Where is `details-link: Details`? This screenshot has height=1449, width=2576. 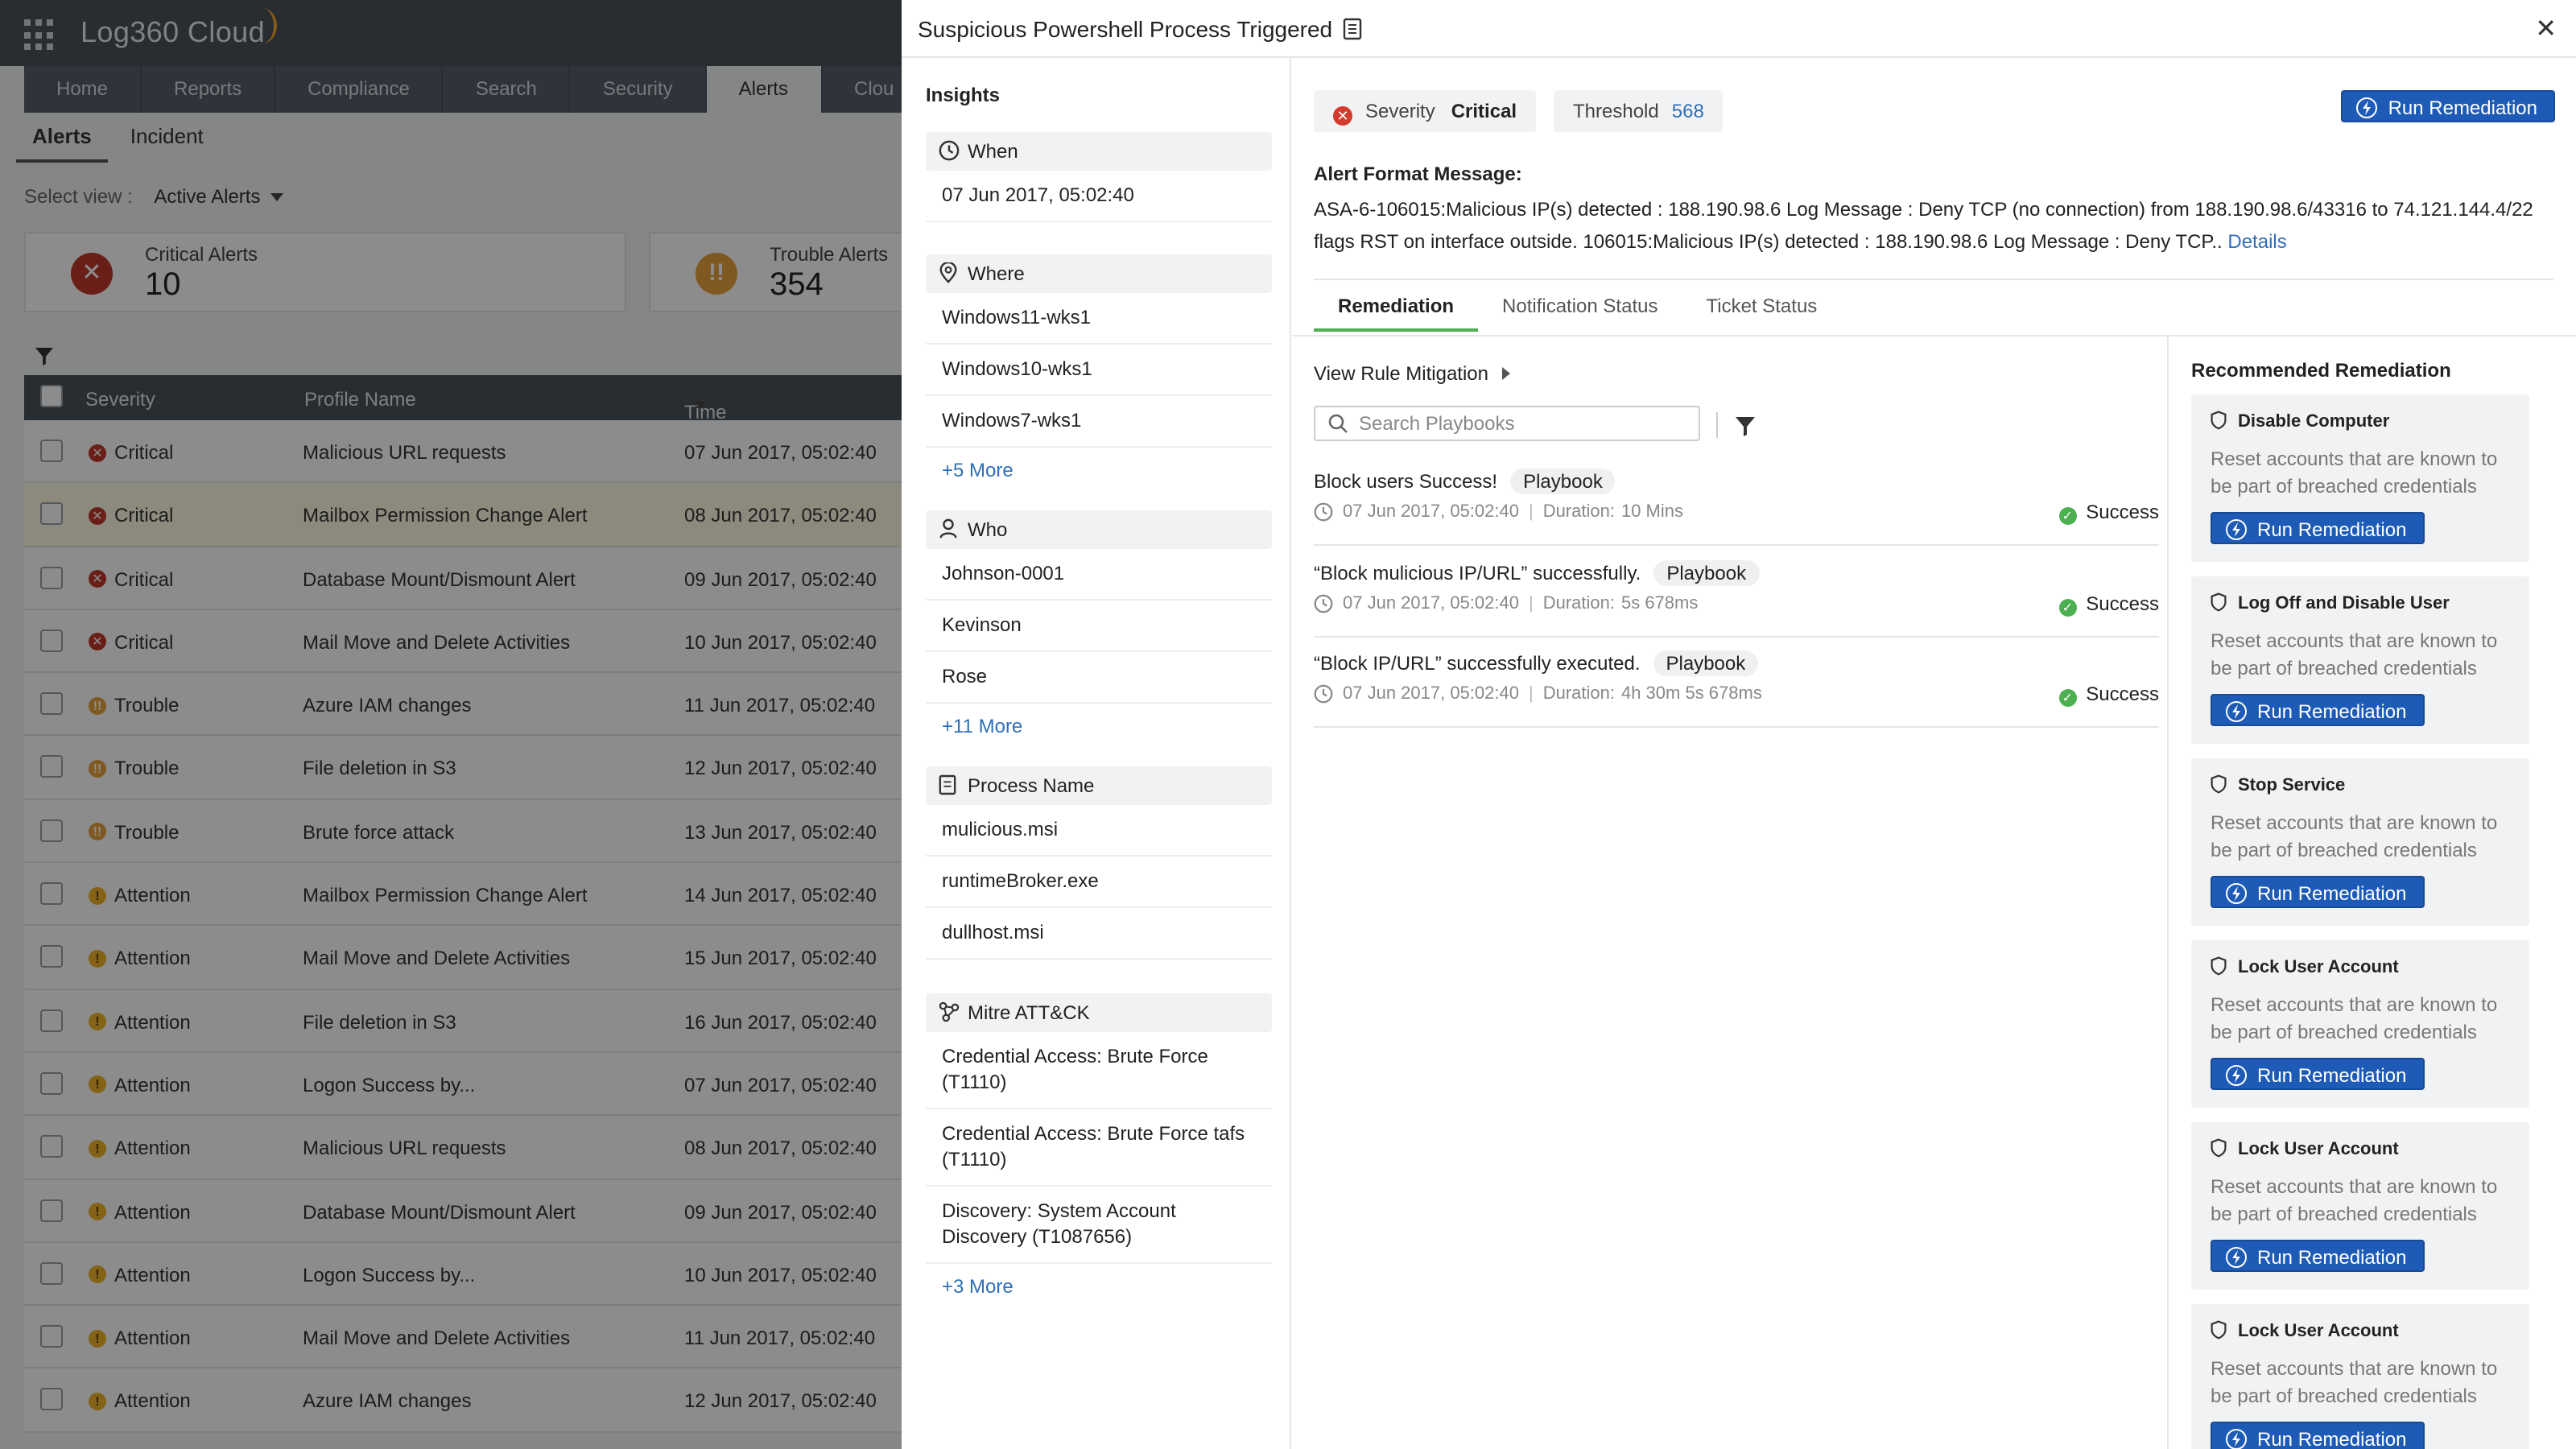 details-link: Details is located at coordinates (2256, 242).